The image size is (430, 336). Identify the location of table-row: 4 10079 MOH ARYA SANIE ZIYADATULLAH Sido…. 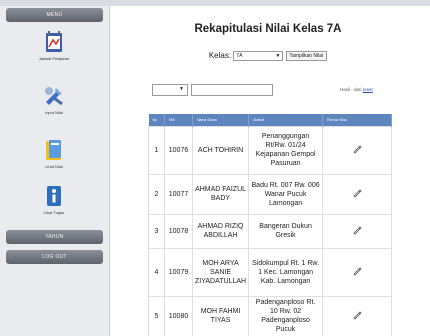
(270, 272).